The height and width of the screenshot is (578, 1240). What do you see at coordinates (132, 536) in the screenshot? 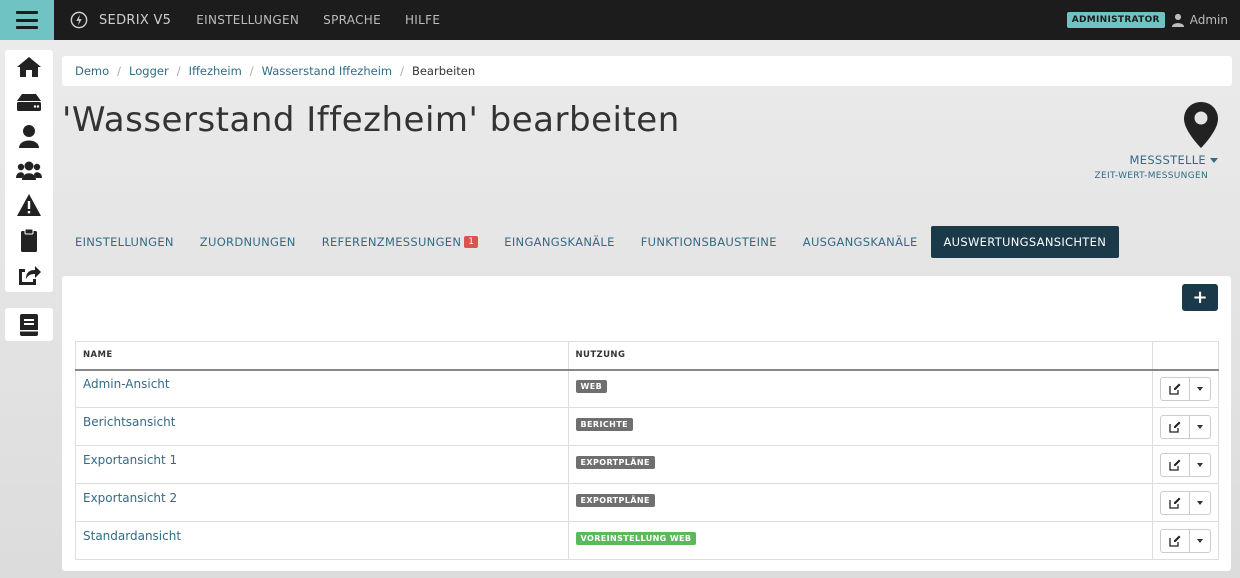
I see `view-link: Standardansicht` at bounding box center [132, 536].